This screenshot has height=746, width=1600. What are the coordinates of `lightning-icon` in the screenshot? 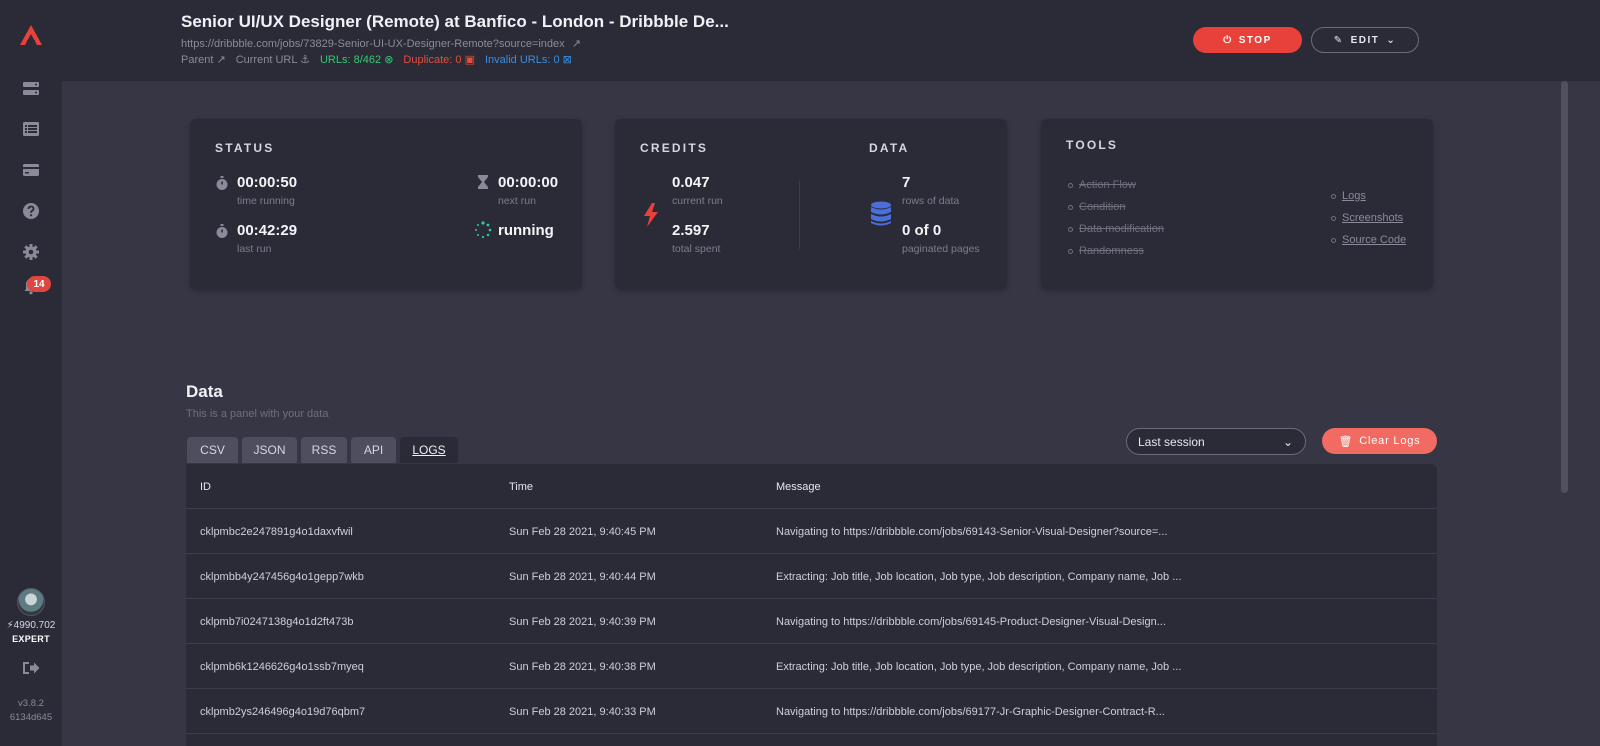 It's located at (651, 215).